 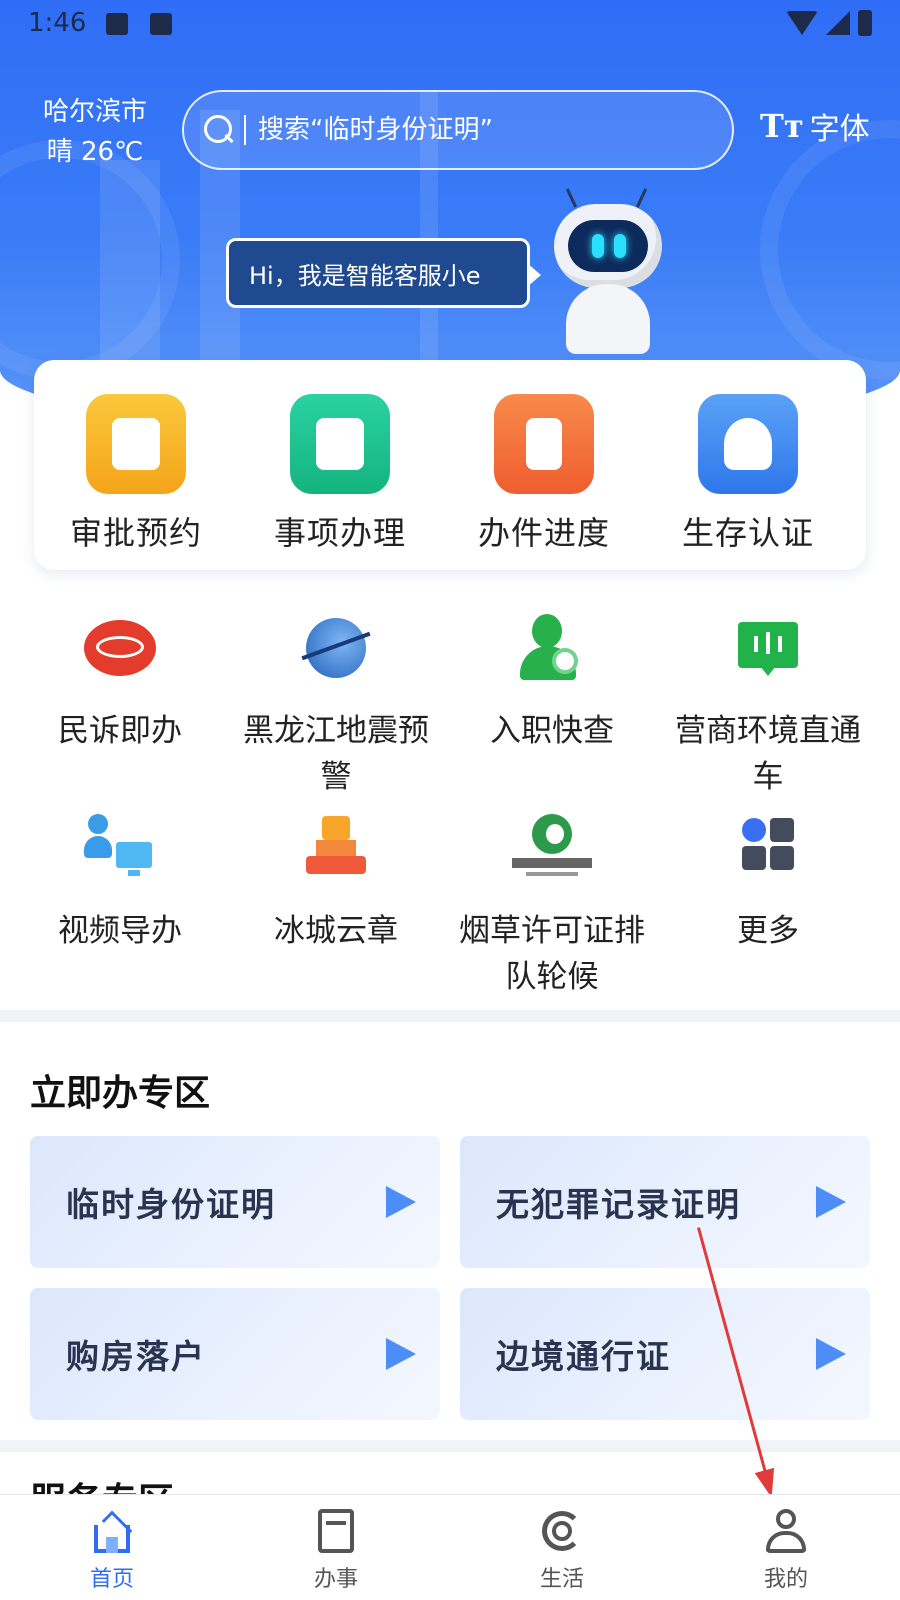 What do you see at coordinates (839, 129) in the screenshot?
I see `font-size-label: 字体` at bounding box center [839, 129].